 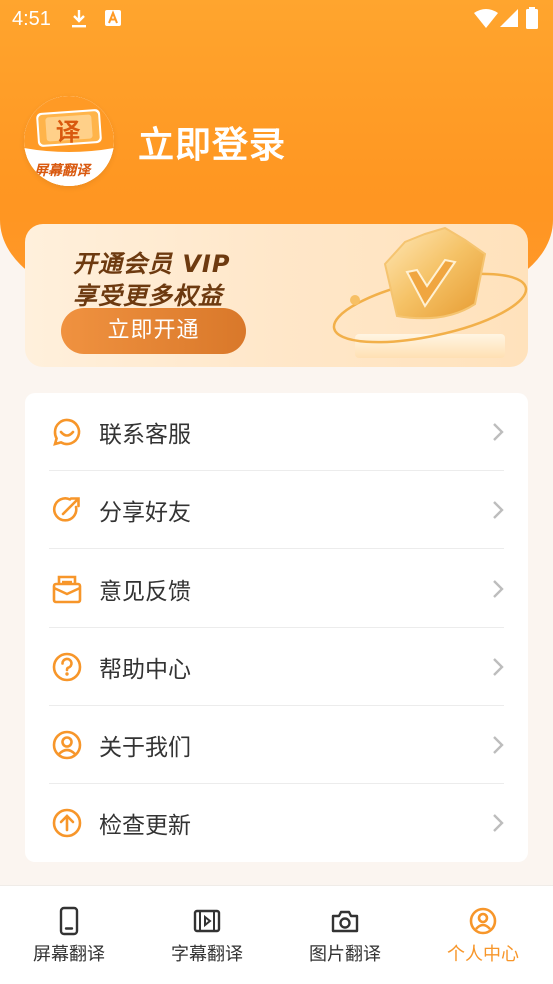 I want to click on status-bar: 4:51, so click(x=276, y=19).